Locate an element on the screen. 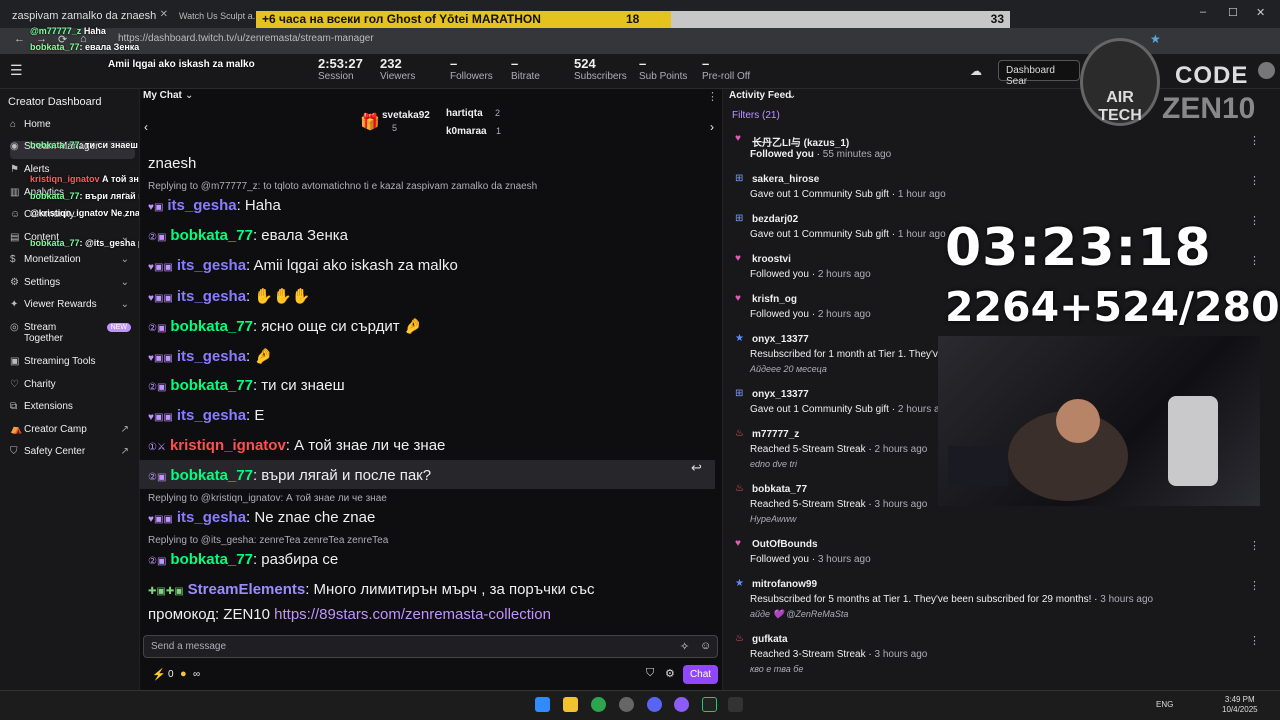  filters-button: Filters (21) is located at coordinates (756, 115).